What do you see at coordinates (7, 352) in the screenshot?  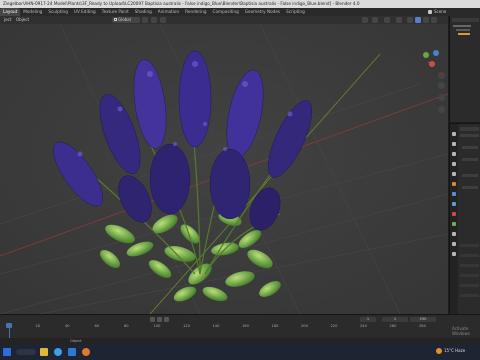 I see `start-menu-icon` at bounding box center [7, 352].